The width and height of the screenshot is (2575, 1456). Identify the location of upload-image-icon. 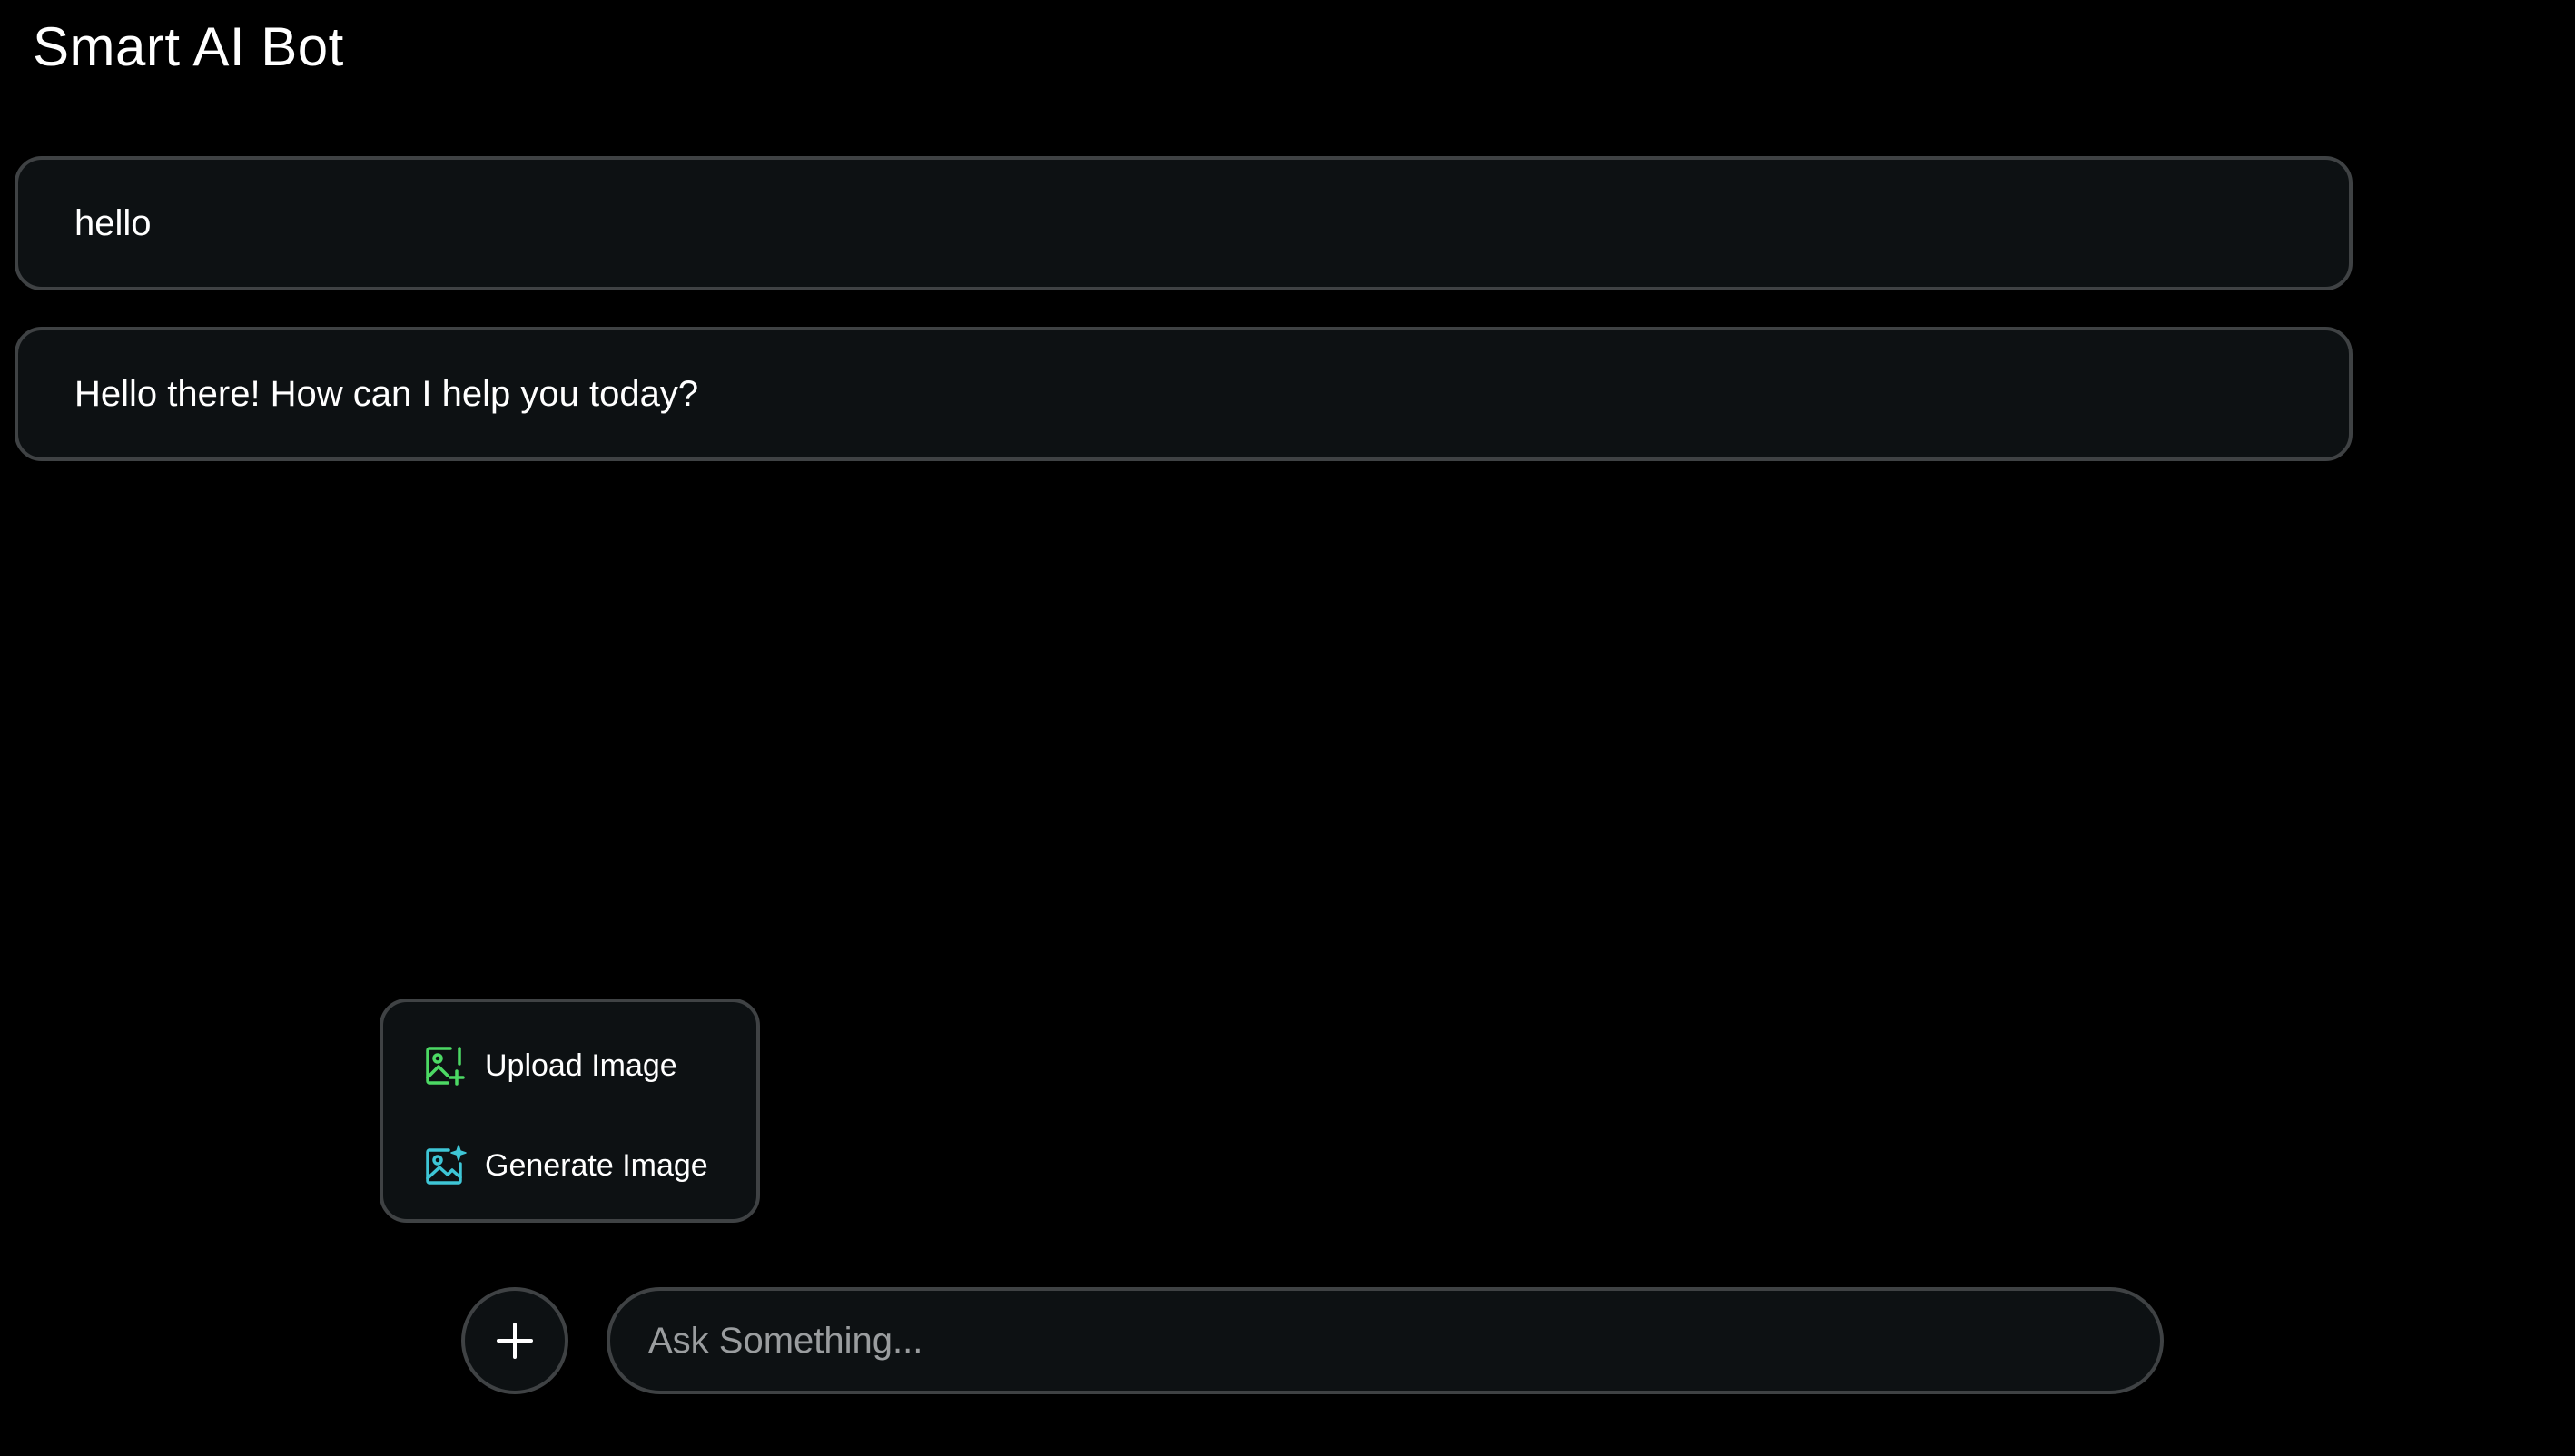
(445, 1065).